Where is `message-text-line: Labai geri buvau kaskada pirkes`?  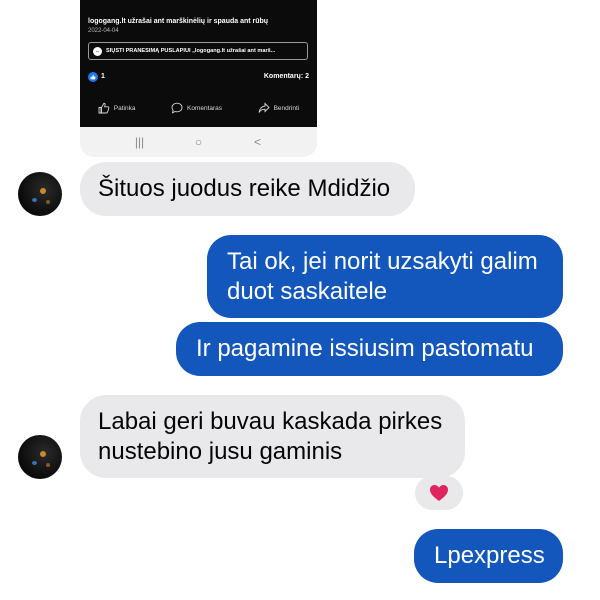 message-text-line: Labai geri buvau kaskada pirkes is located at coordinates (270, 421).